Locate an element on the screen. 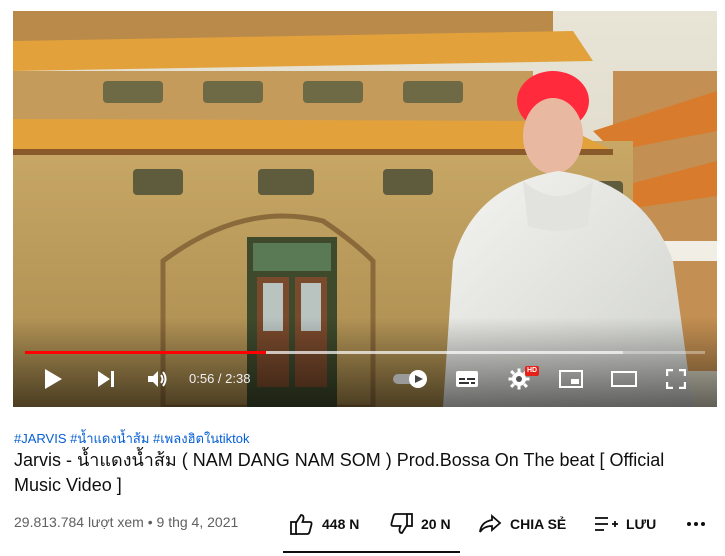 This screenshot has height=556, width=725. autoplay-toggle-icon is located at coordinates (410, 379).